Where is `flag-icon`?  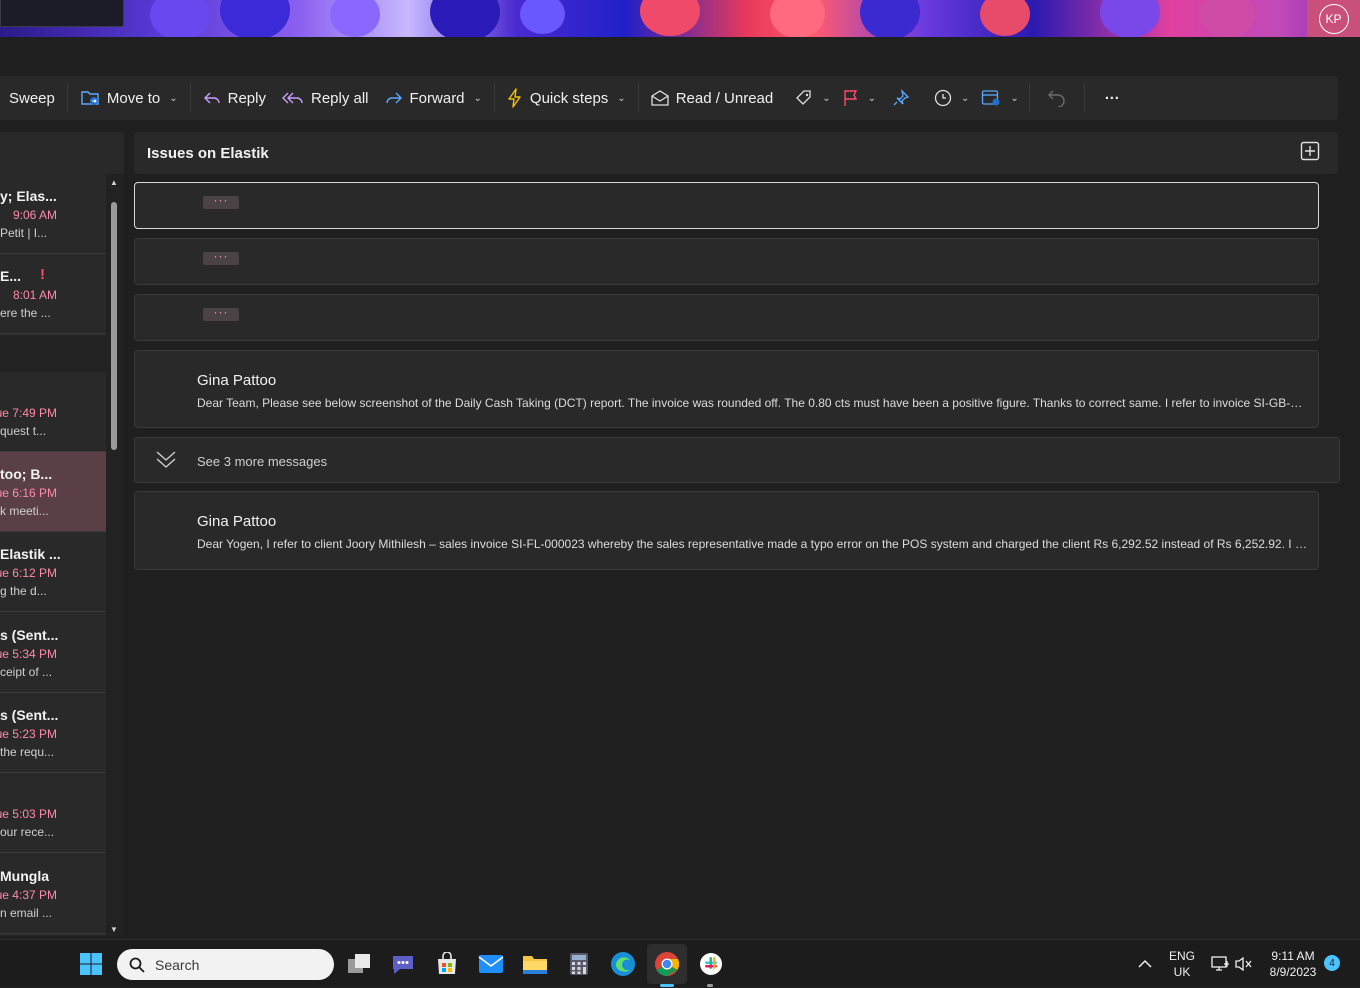
flag-icon is located at coordinates (850, 98).